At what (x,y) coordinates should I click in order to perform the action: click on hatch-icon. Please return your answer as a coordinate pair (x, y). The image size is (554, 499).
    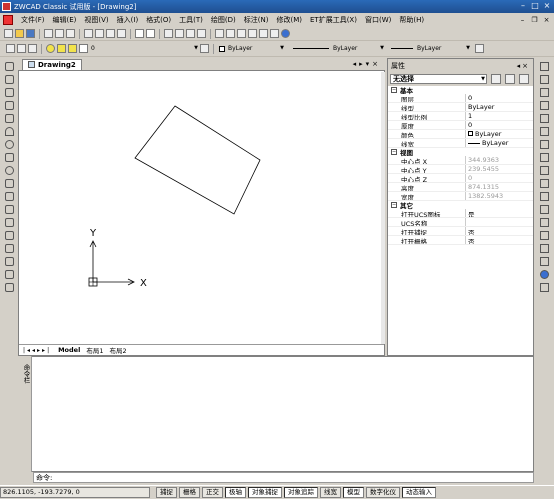
    Looking at the image, I should click on (9, 235).